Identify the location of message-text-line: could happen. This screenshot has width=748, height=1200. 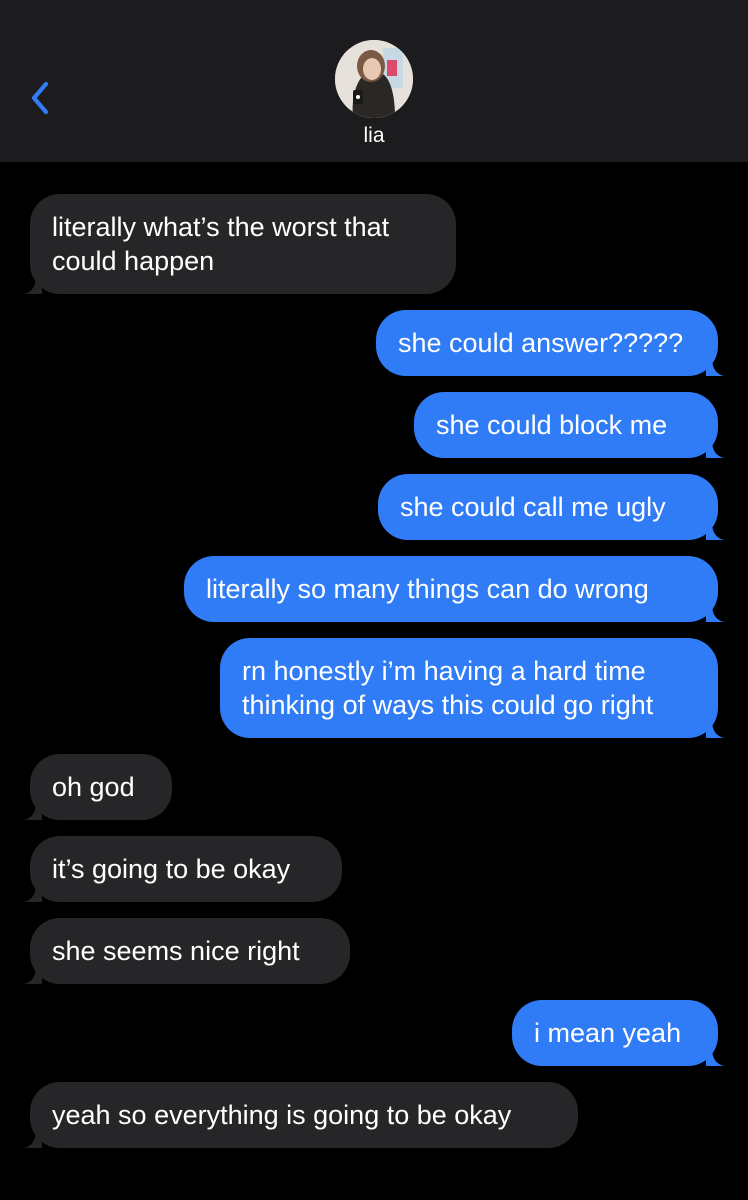
(133, 261).